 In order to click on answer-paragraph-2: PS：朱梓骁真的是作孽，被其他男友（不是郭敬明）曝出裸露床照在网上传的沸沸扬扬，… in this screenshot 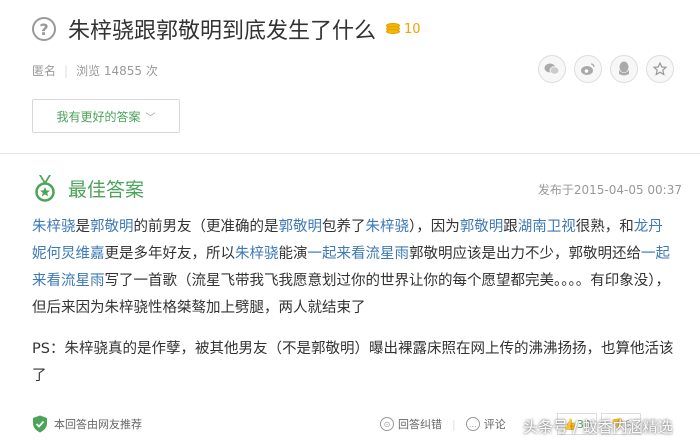, I will do `click(353, 362)`.